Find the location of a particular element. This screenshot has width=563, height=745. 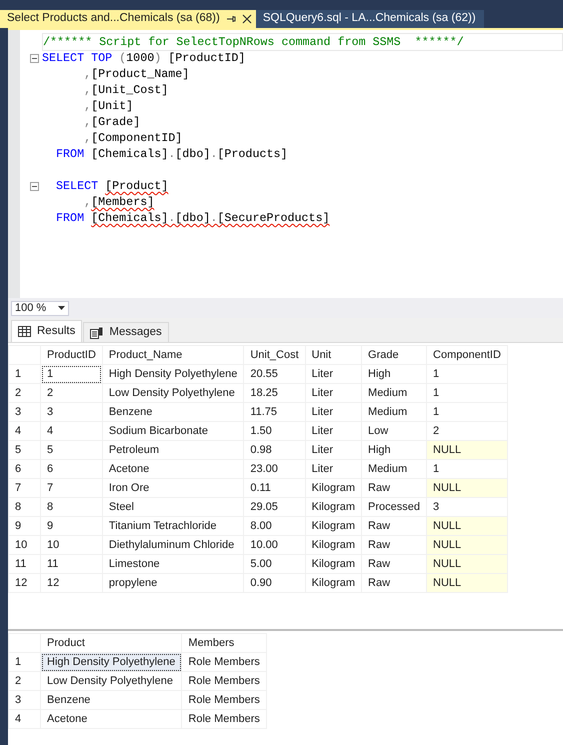

table-cell: 8.00 is located at coordinates (275, 526).